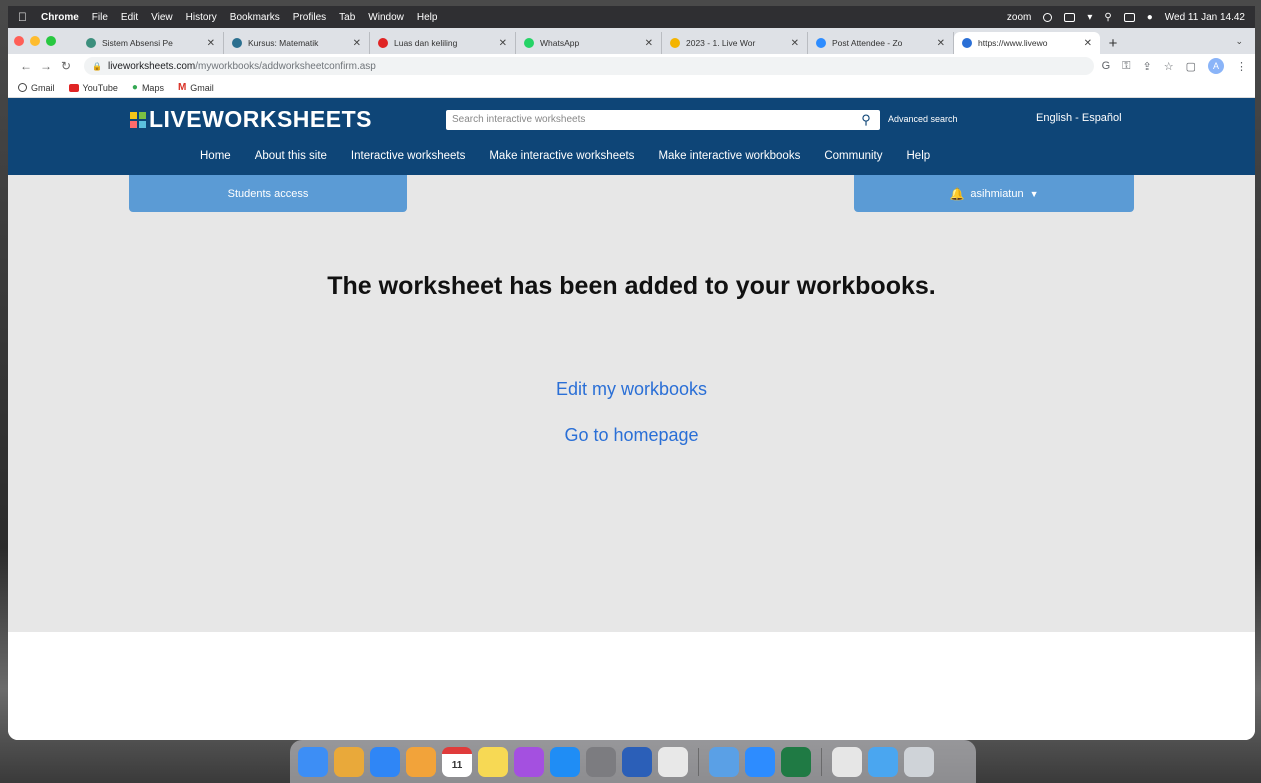 The width and height of the screenshot is (1261, 783). I want to click on launchpad-icon, so click(349, 761).